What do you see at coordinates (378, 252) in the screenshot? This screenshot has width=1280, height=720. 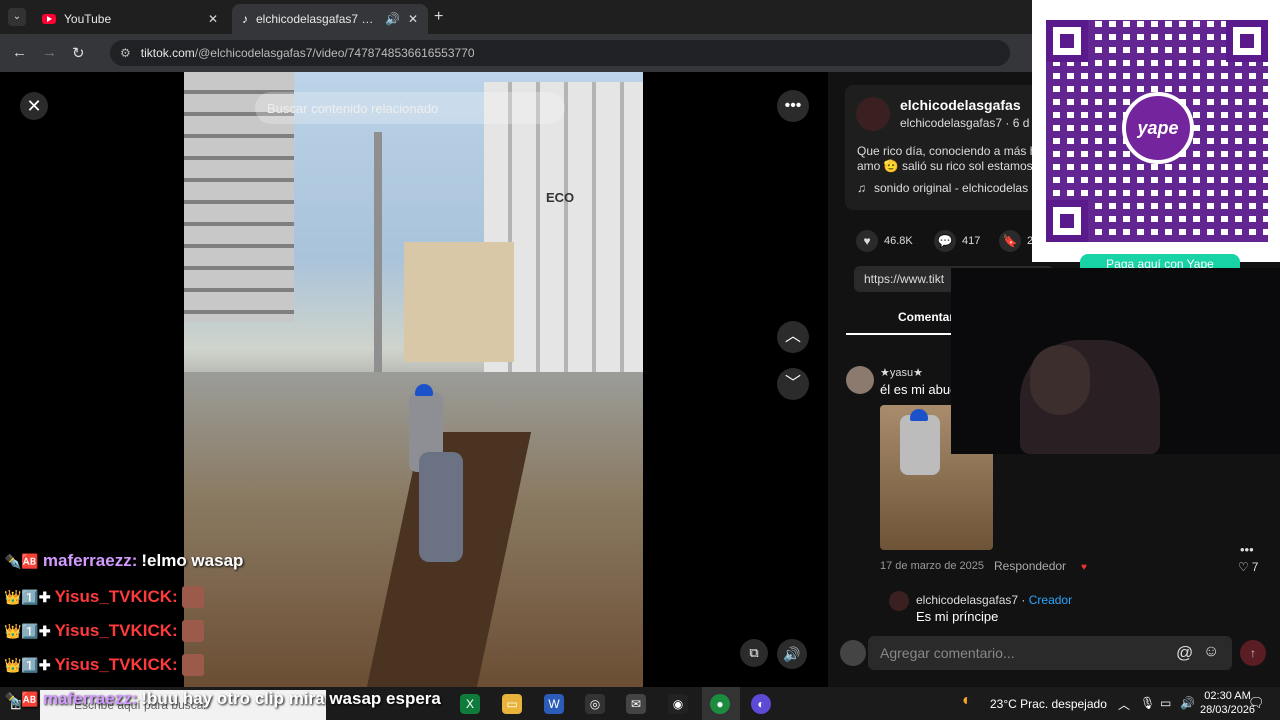 I see `video-pole` at bounding box center [378, 252].